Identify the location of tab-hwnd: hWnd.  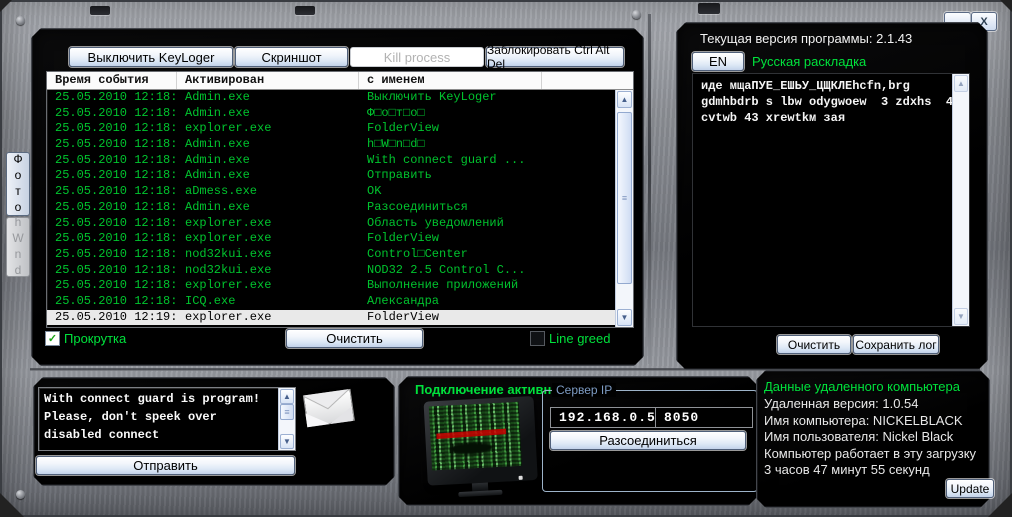
(18, 247).